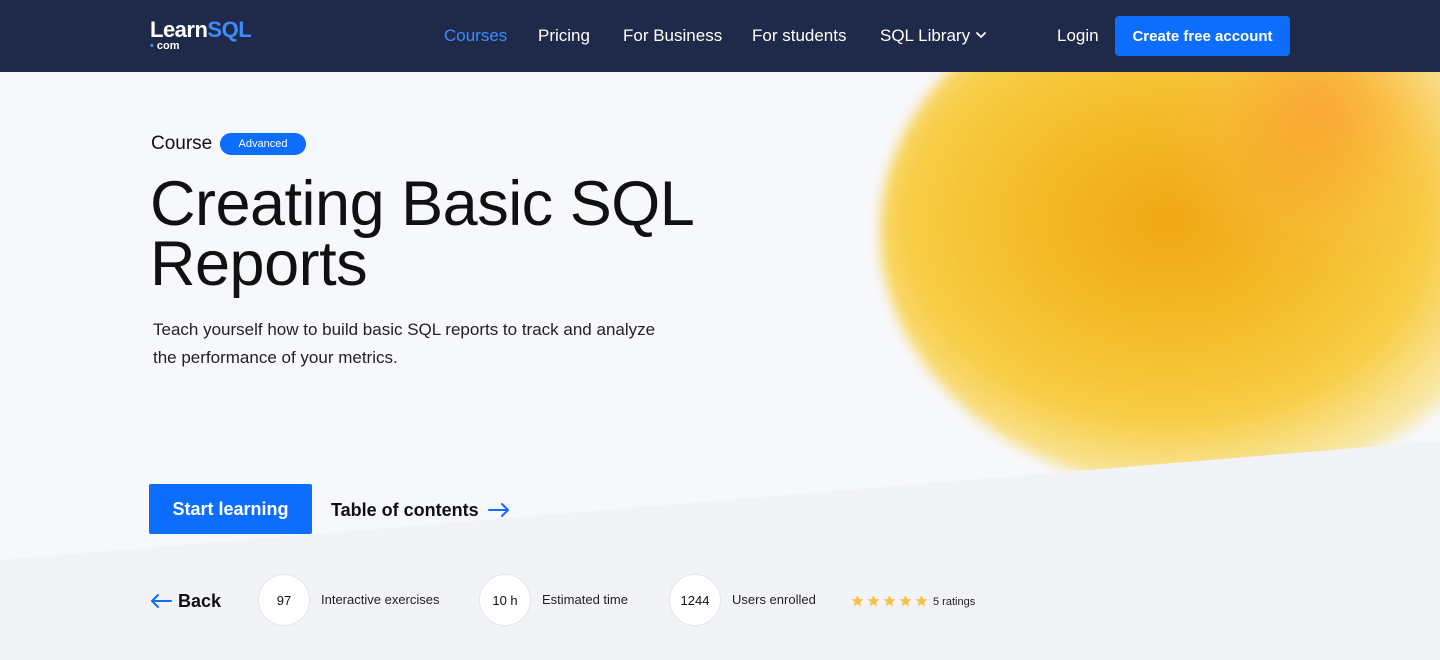 This screenshot has height=660, width=1440. I want to click on logo-sql: SQL, so click(229, 29).